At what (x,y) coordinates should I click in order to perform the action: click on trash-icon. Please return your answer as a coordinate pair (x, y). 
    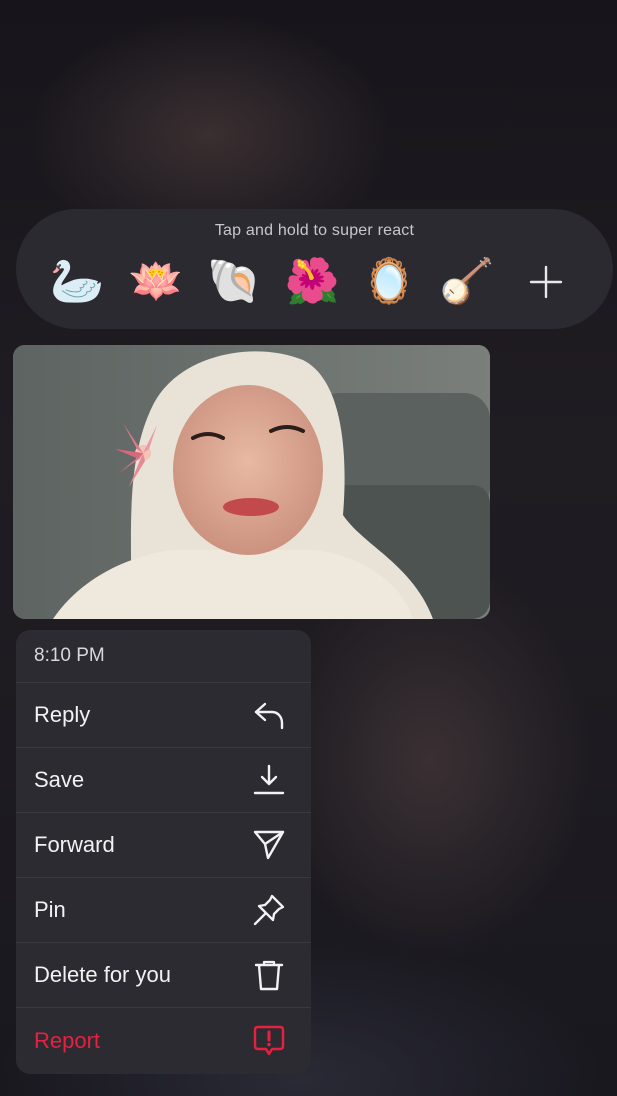
    Looking at the image, I should click on (269, 975).